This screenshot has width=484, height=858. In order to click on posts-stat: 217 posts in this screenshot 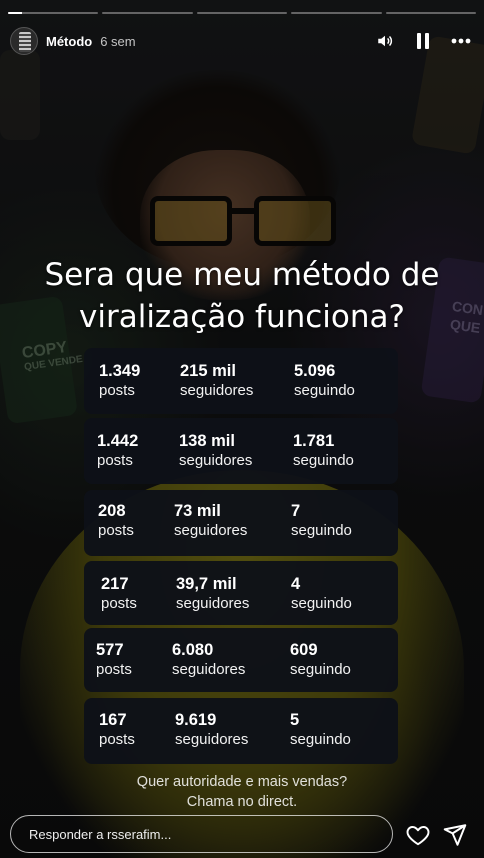, I will do `click(119, 594)`.